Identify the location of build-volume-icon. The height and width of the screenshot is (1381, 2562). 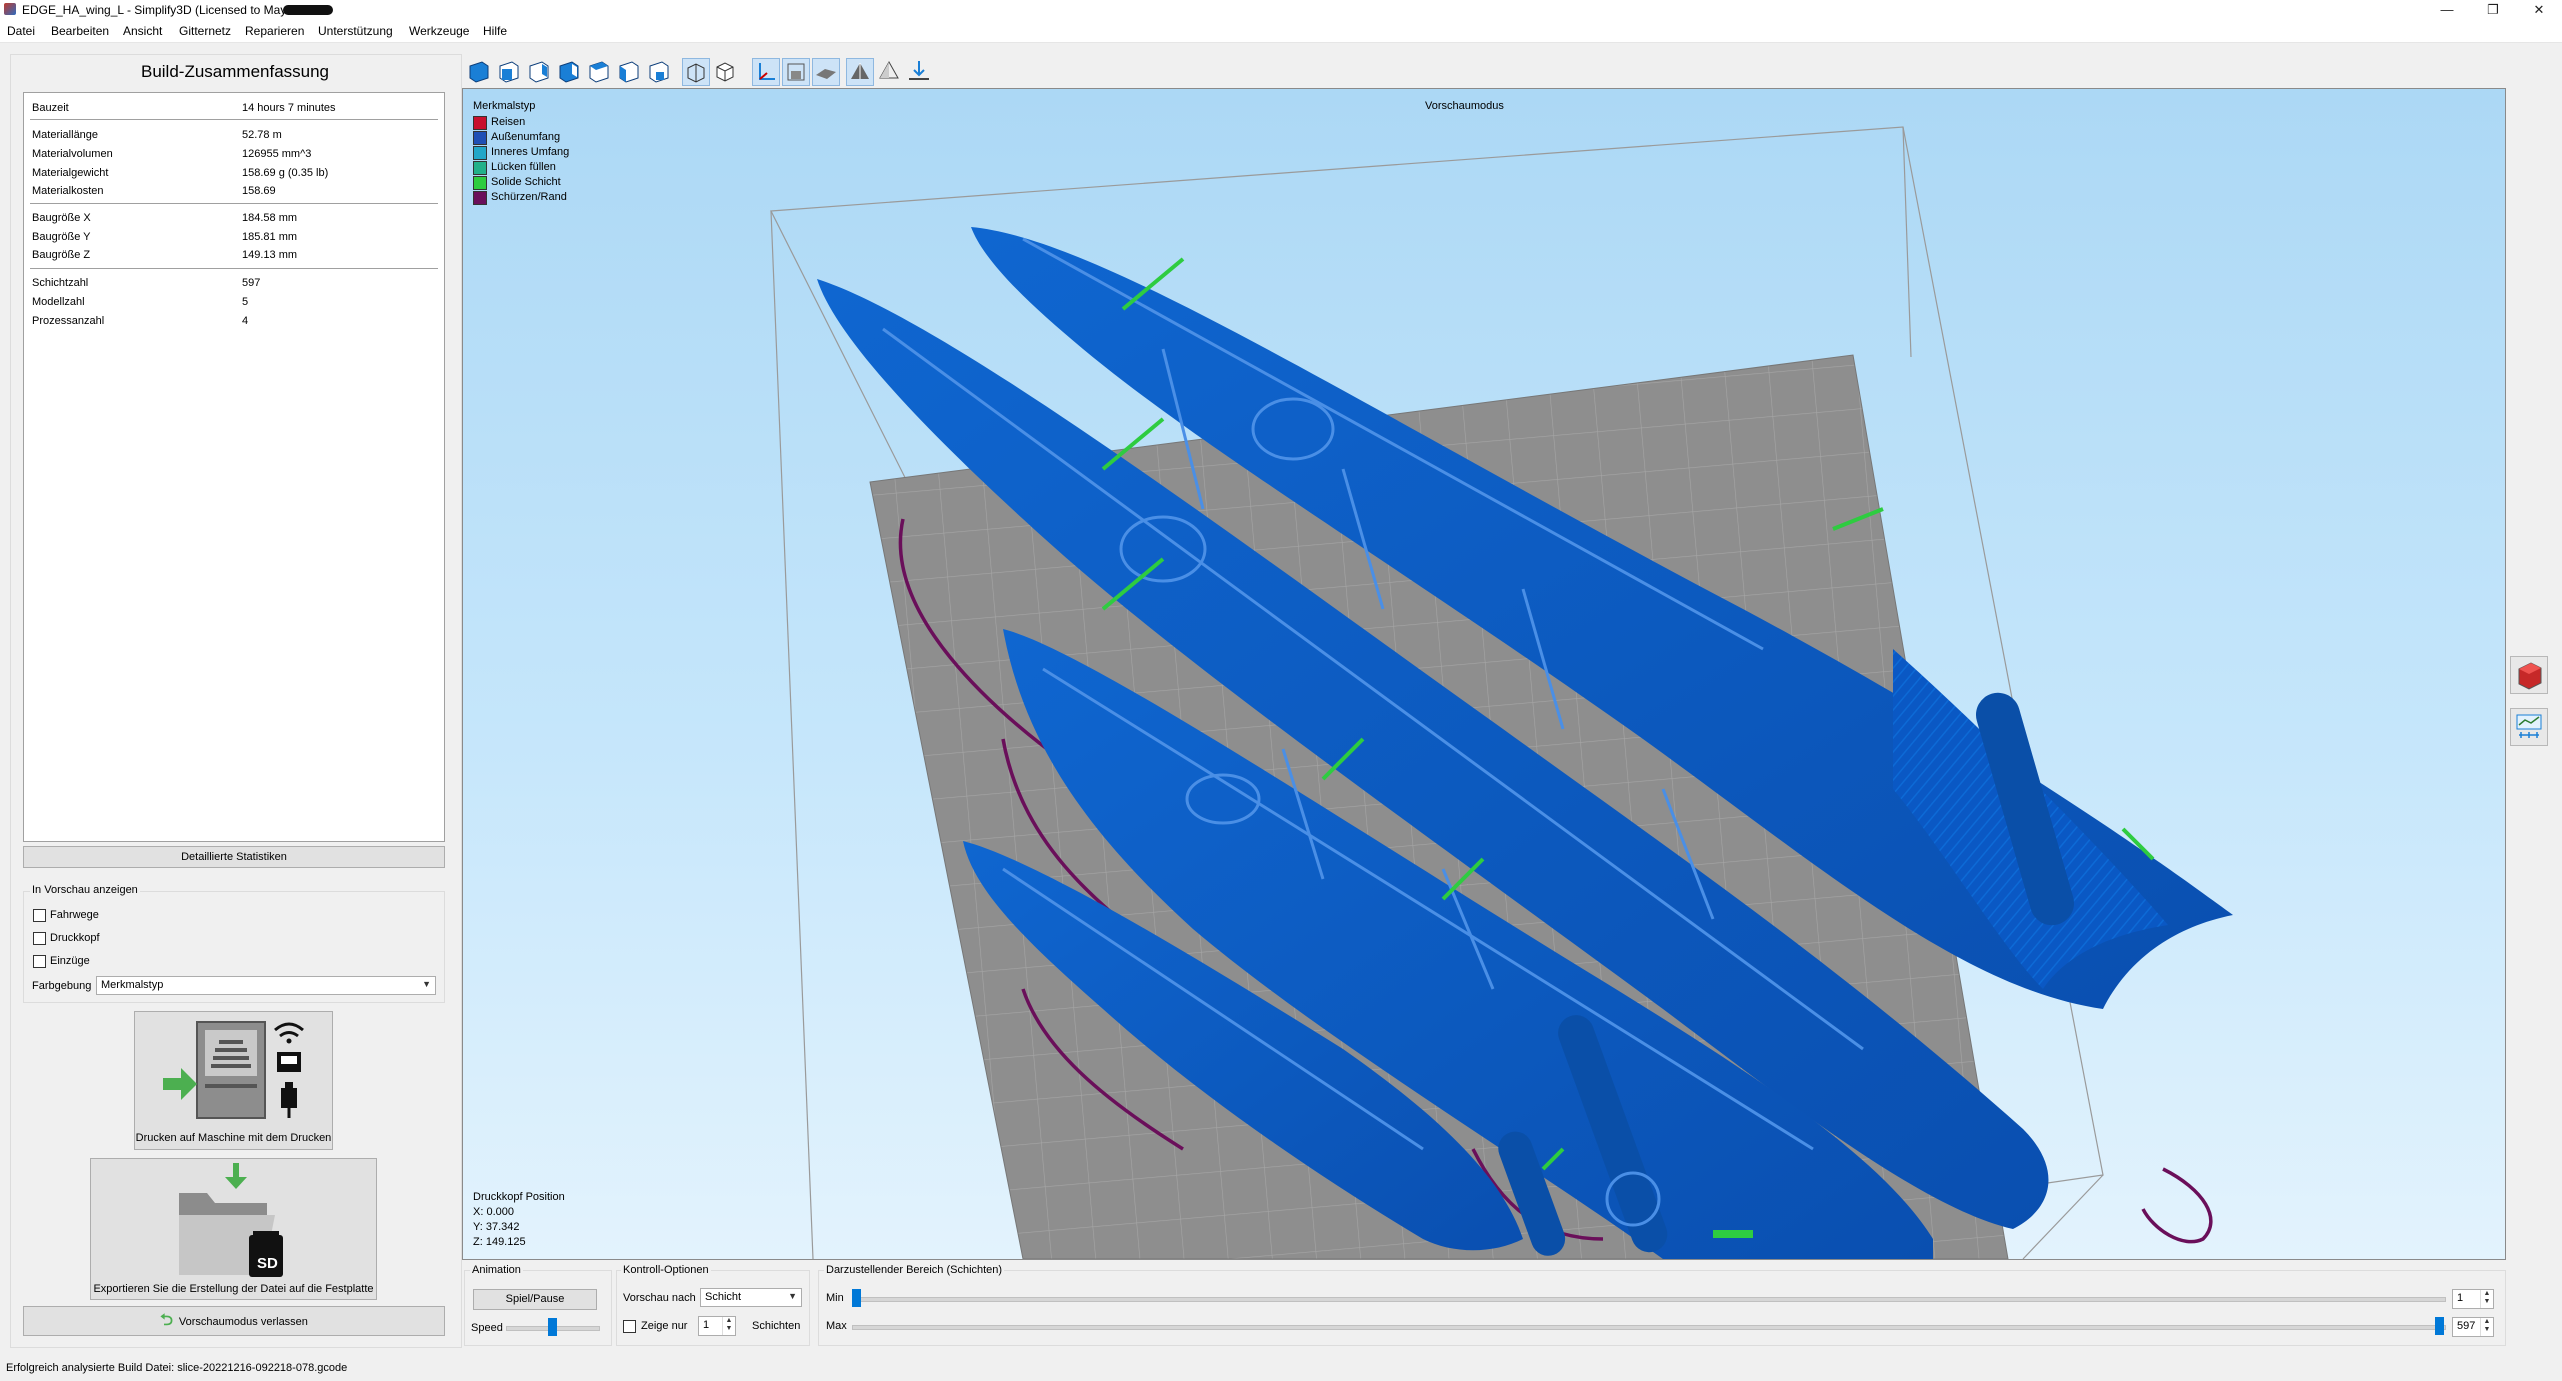
(796, 72).